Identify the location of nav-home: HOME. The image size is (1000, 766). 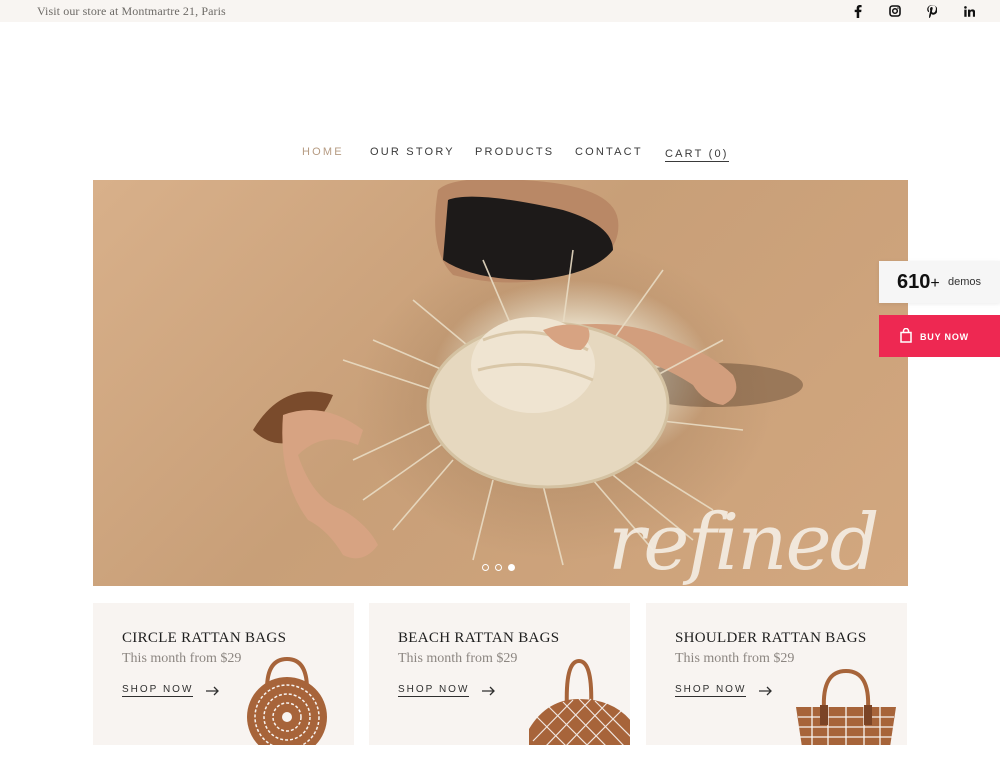
(323, 152).